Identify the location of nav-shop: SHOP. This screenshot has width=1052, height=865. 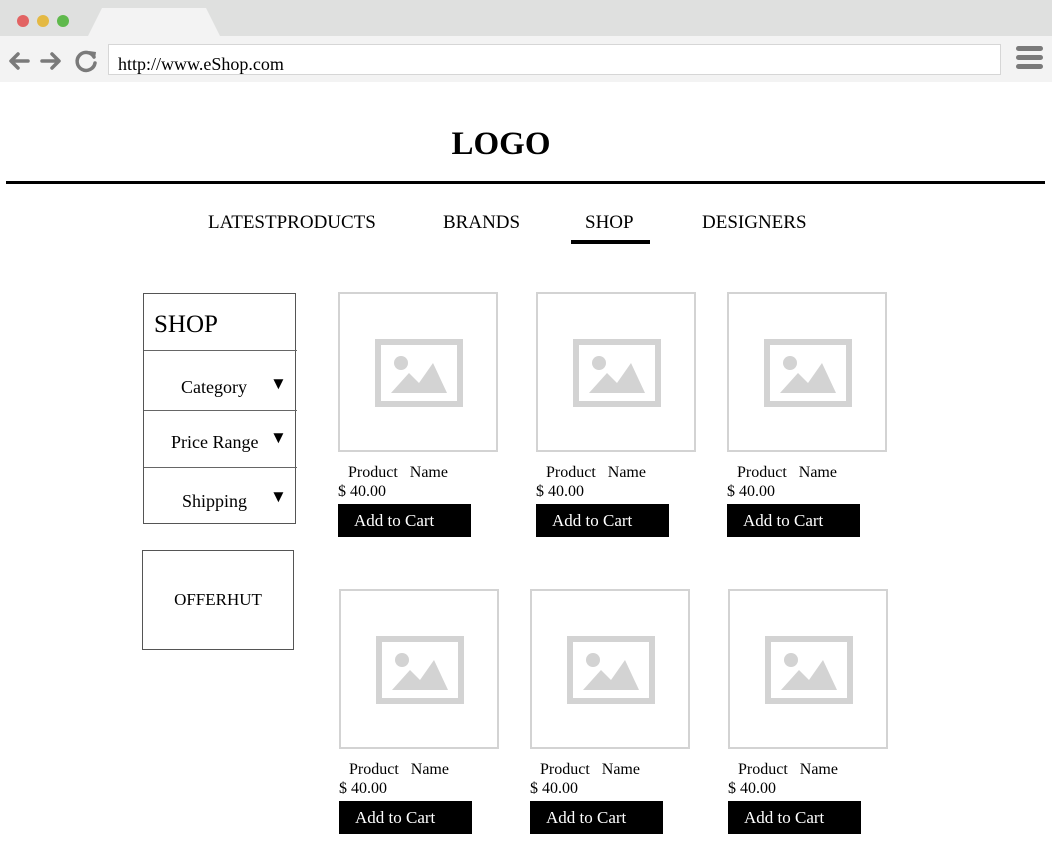
(609, 223).